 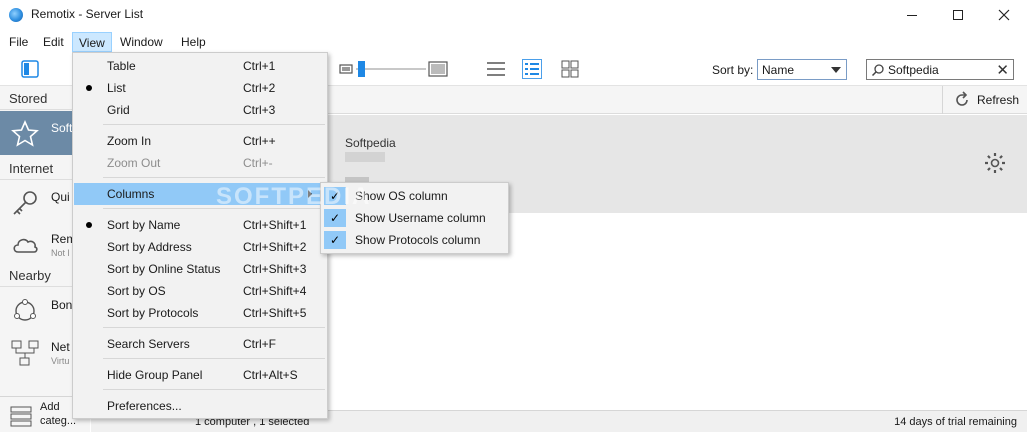 What do you see at coordinates (134, 163) in the screenshot?
I see `menu-item-label: Zoom Out` at bounding box center [134, 163].